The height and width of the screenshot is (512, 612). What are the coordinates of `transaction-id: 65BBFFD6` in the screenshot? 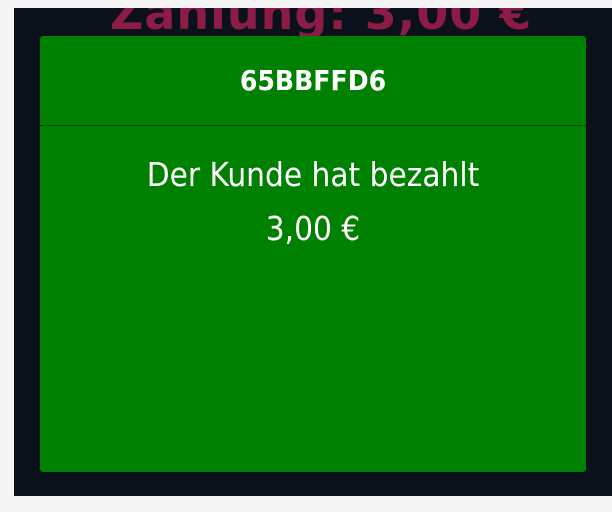 It's located at (313, 80).